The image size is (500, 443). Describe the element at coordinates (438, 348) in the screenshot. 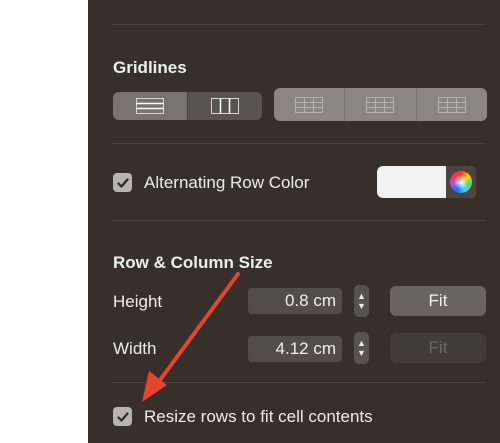

I see `width-fit-button: Fit` at that location.